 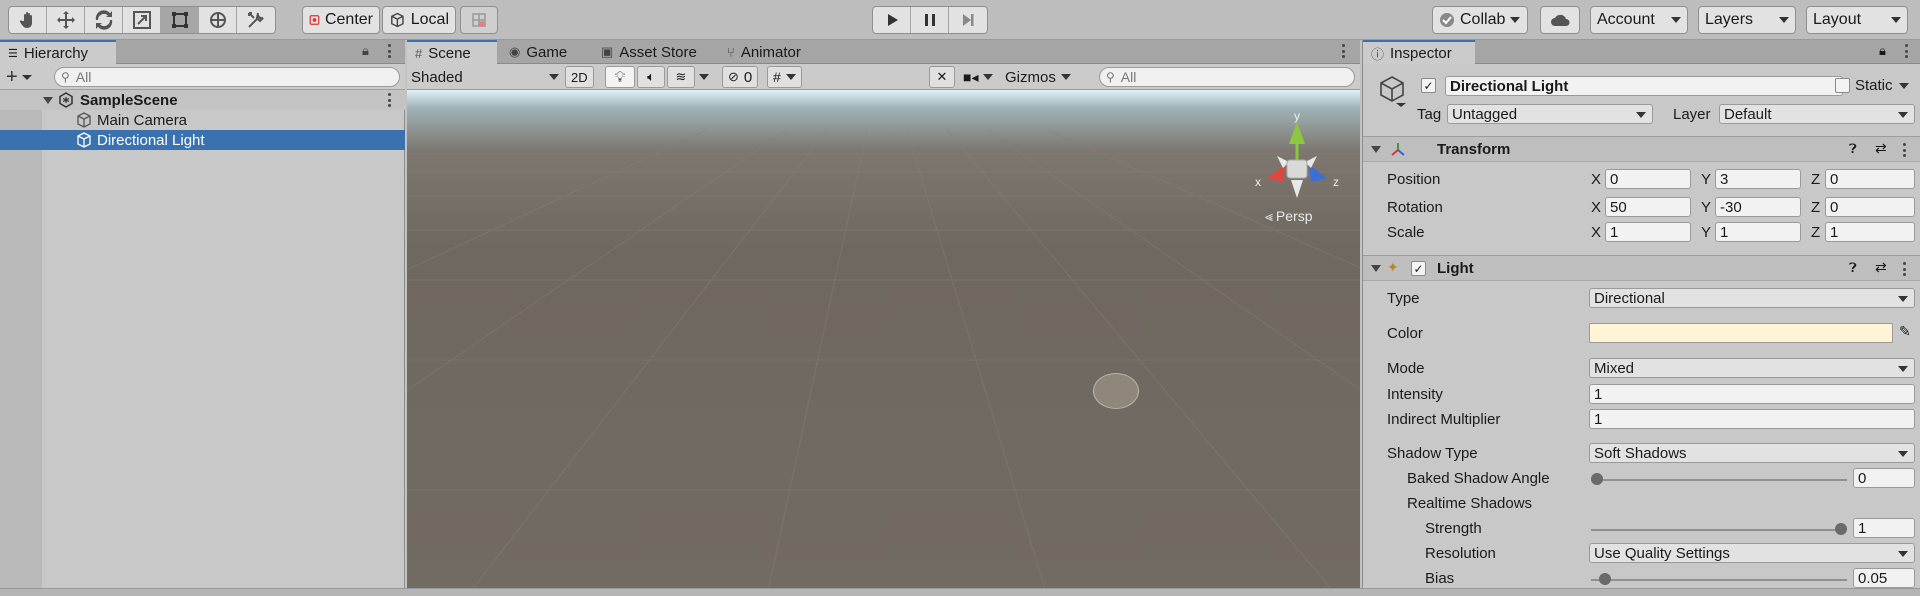 What do you see at coordinates (180, 20) in the screenshot?
I see `rect-tool-button` at bounding box center [180, 20].